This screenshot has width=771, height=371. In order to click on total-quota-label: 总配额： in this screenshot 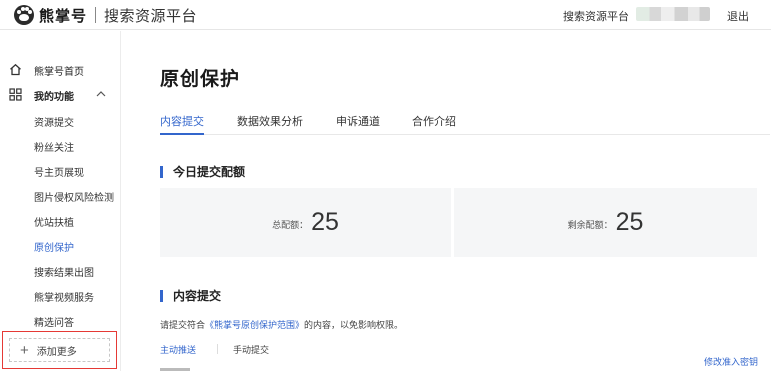, I will do `click(290, 225)`.